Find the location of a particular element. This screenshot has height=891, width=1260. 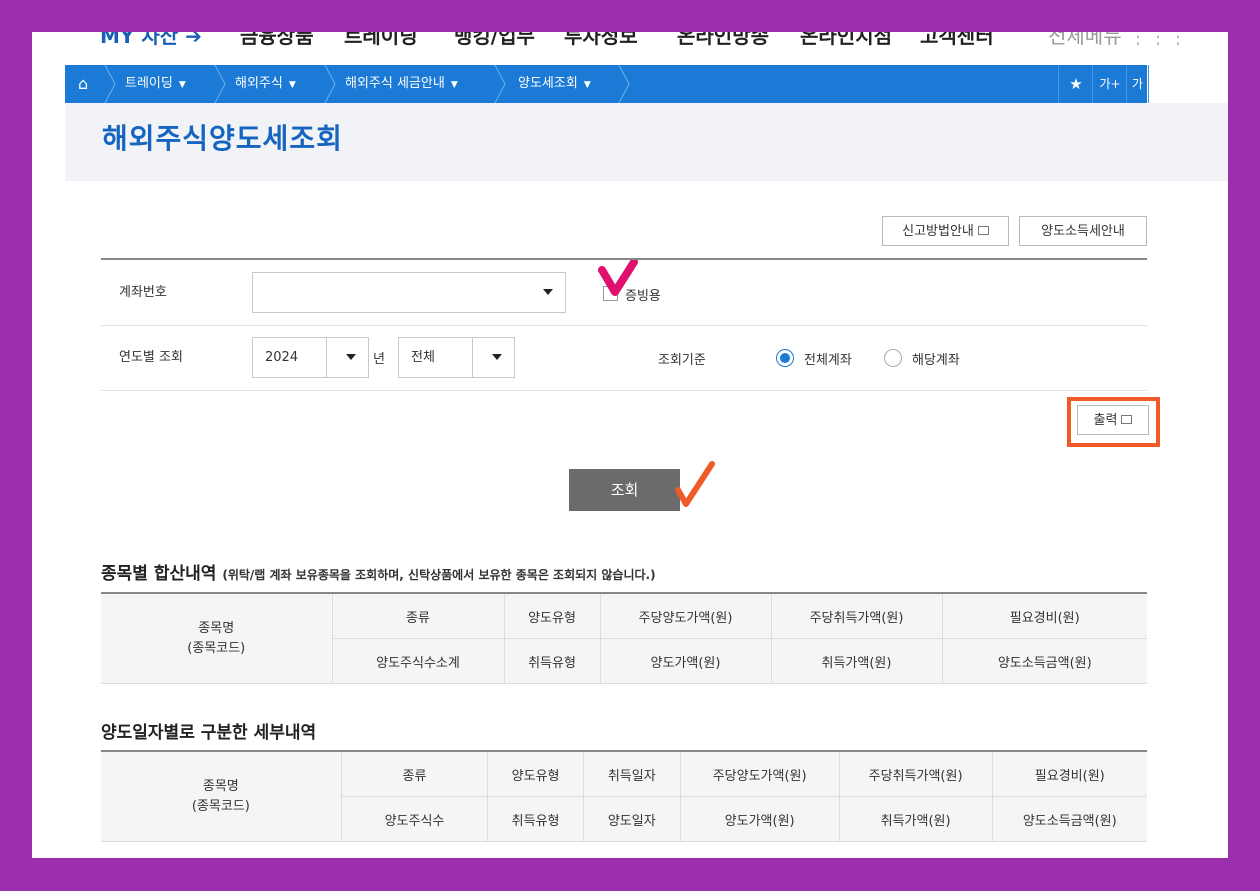

nav-all-menu: 전체메뉴 ⋮⋮⋮ is located at coordinates (1118, 40).